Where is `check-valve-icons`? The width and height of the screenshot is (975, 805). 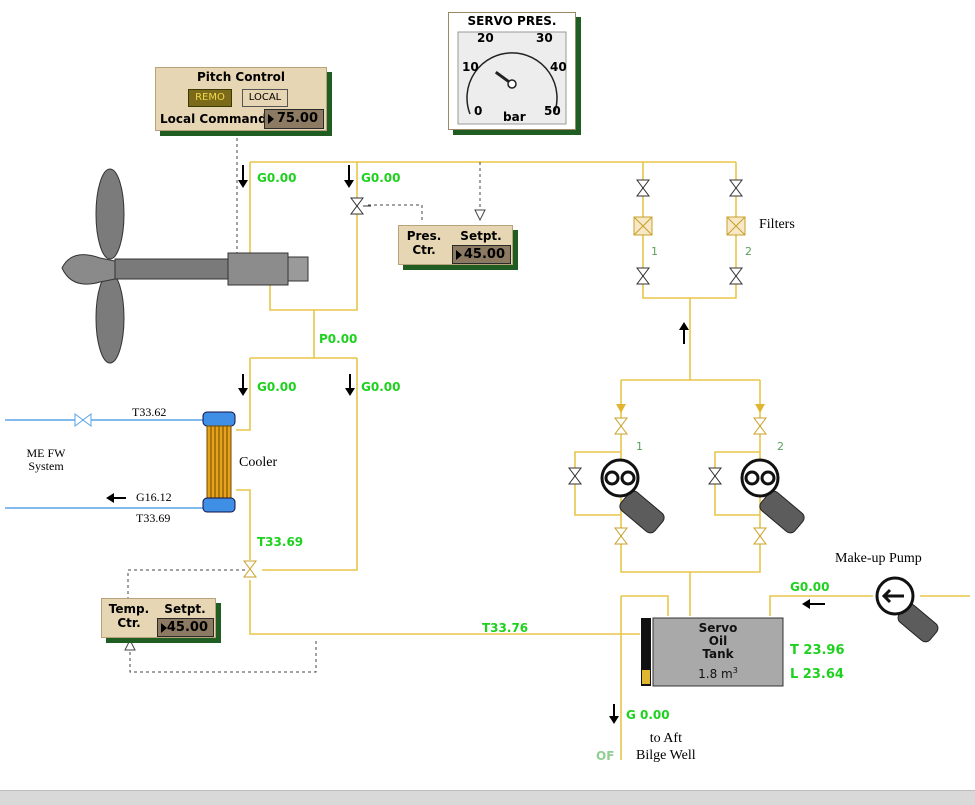
check-valve-icons is located at coordinates (690, 408).